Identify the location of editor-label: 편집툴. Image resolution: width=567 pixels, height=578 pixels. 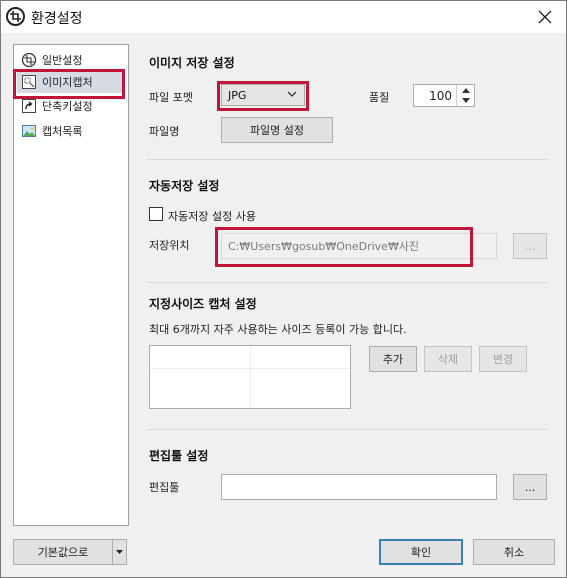
(164, 487).